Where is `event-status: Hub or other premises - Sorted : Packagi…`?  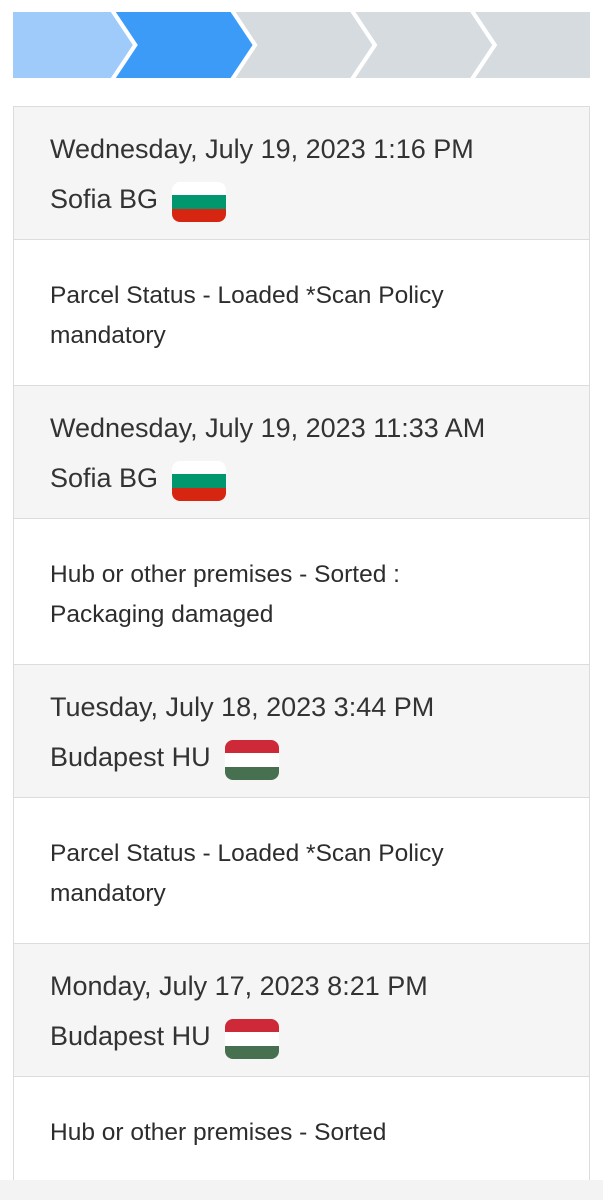
event-status: Hub or other premises - Sorted : Packagi… is located at coordinates (225, 594).